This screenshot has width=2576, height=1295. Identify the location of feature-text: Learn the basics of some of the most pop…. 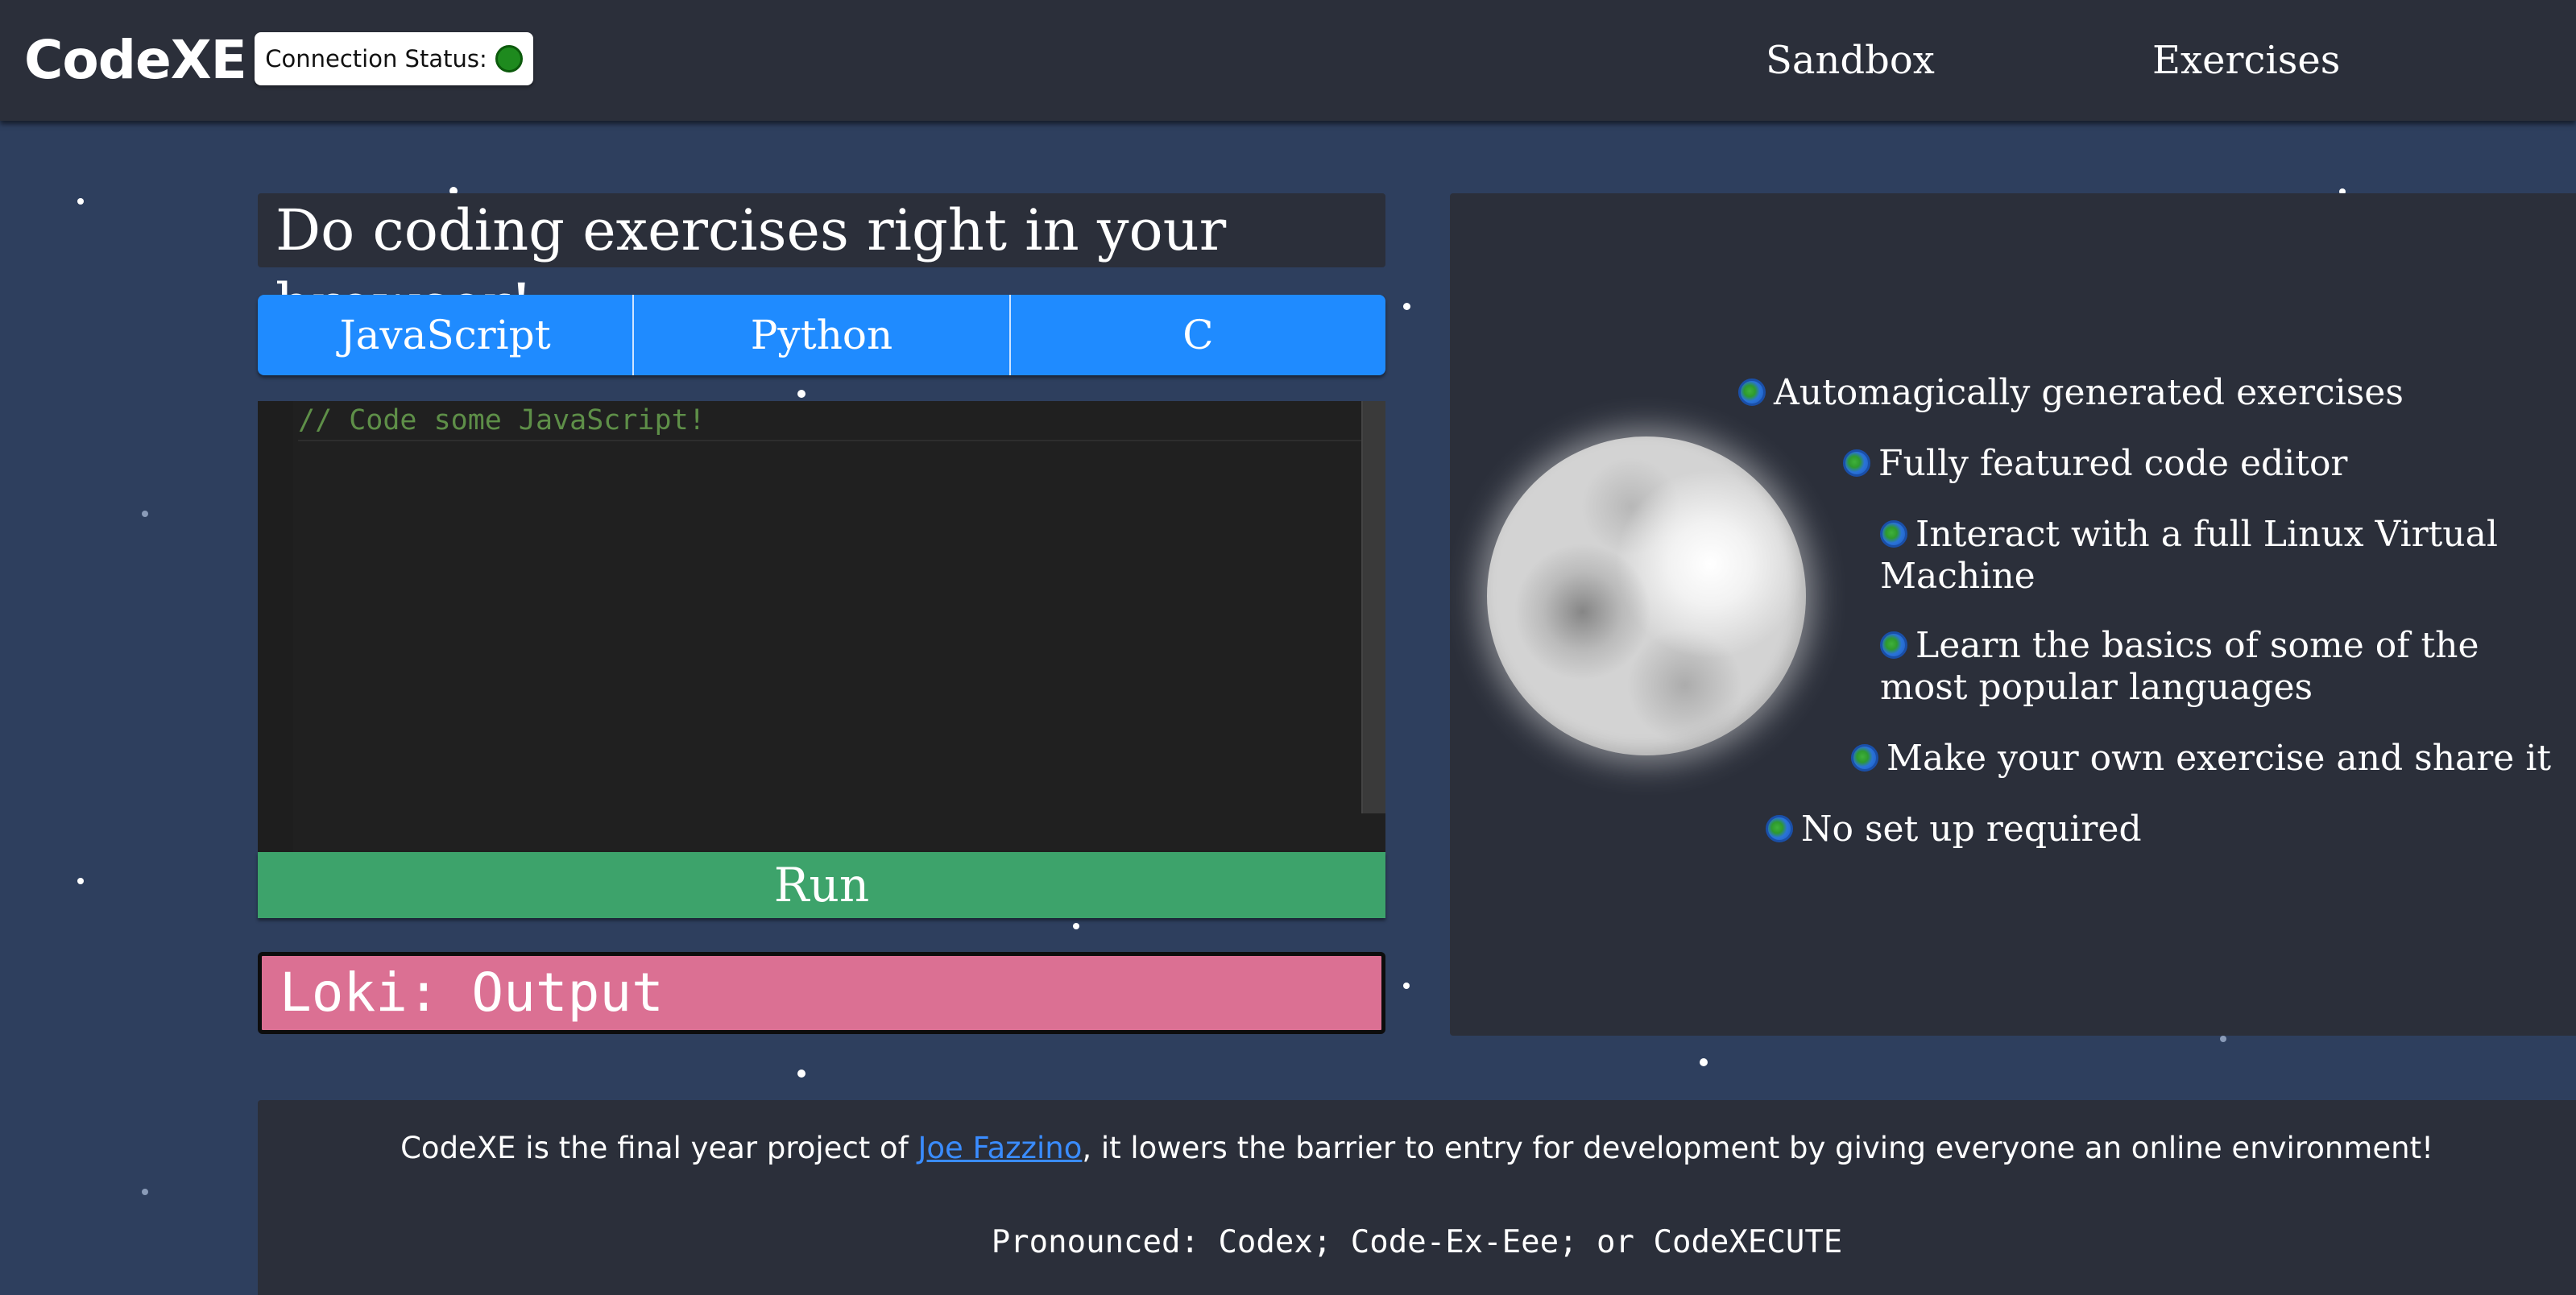
(2179, 666).